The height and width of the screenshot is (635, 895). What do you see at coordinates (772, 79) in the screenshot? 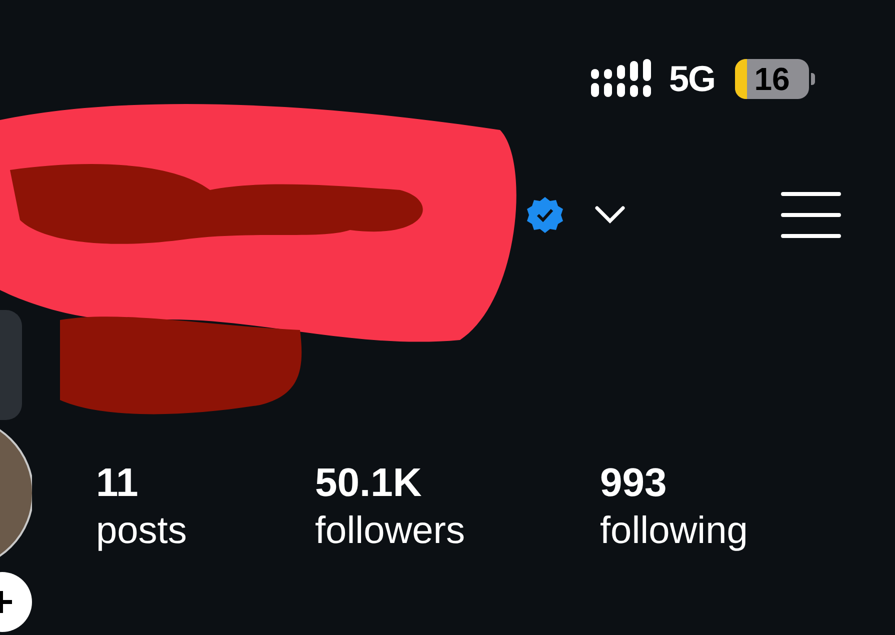
I see `battery-indicator: 16` at bounding box center [772, 79].